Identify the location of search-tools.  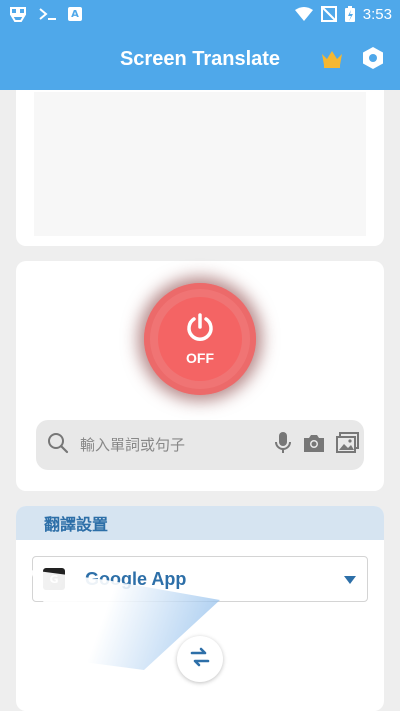
(317, 445).